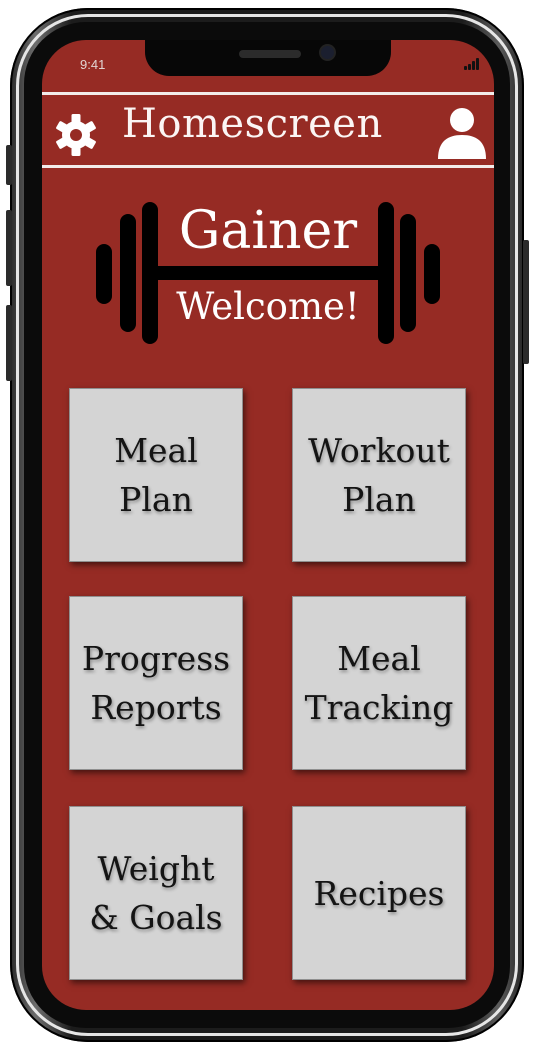  I want to click on front-camera, so click(327, 52).